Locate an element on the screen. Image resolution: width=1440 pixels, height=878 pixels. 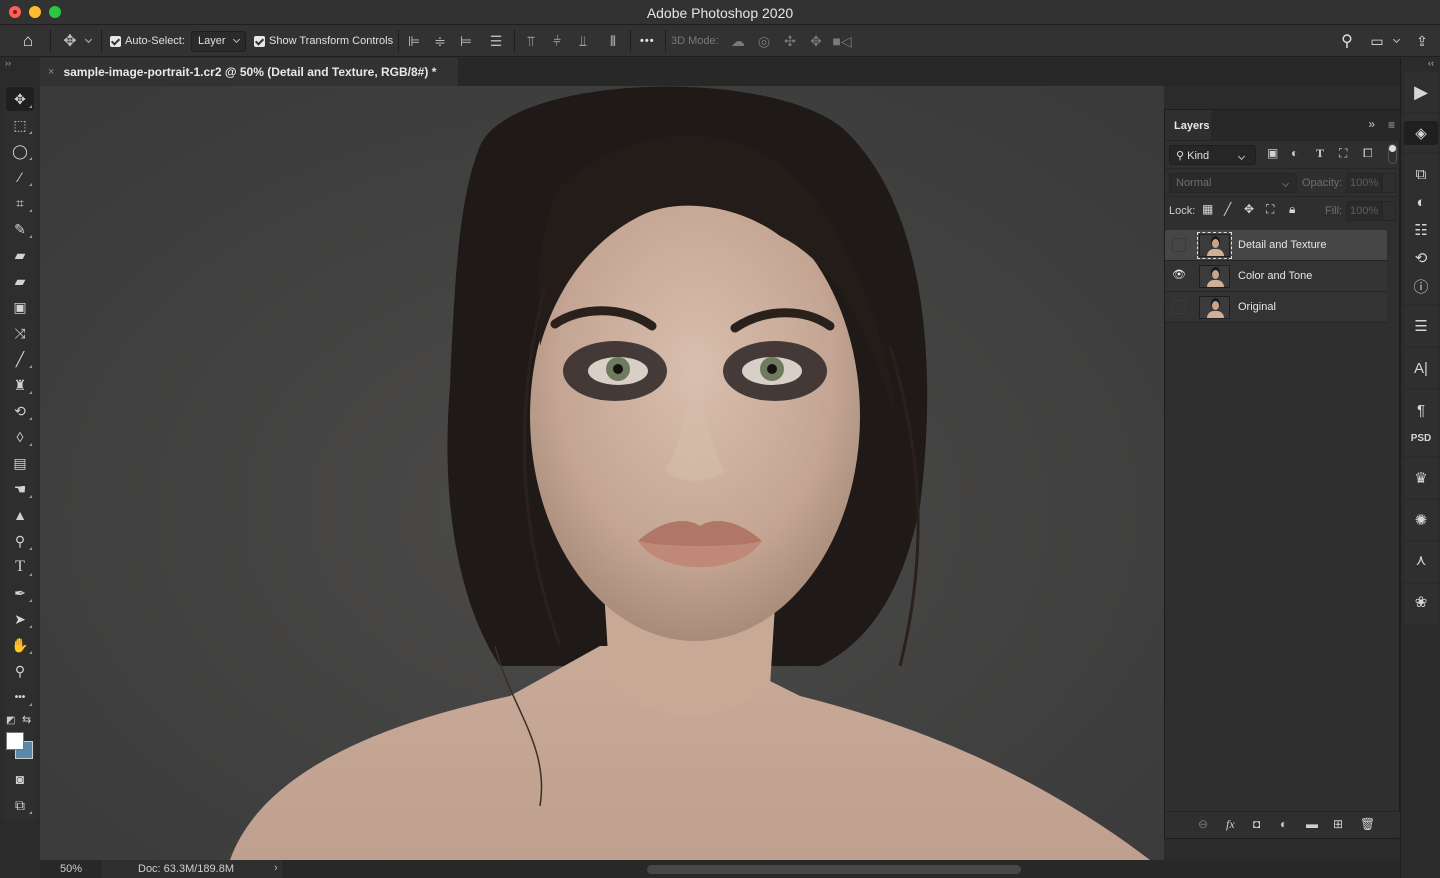
workspace-icon: ▭ is located at coordinates (1377, 41).